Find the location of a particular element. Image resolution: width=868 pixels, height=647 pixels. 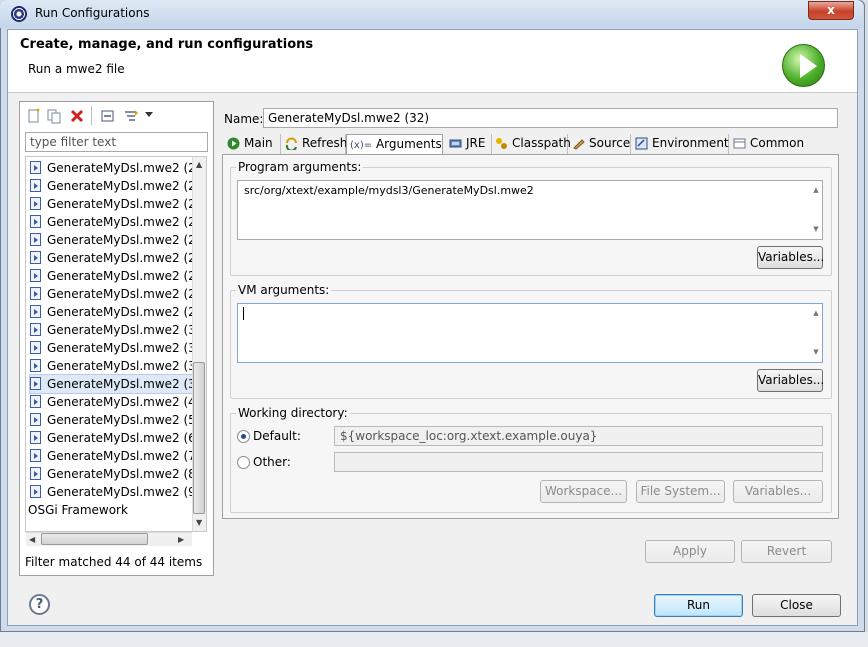

new-config-icon is located at coordinates (34, 116).